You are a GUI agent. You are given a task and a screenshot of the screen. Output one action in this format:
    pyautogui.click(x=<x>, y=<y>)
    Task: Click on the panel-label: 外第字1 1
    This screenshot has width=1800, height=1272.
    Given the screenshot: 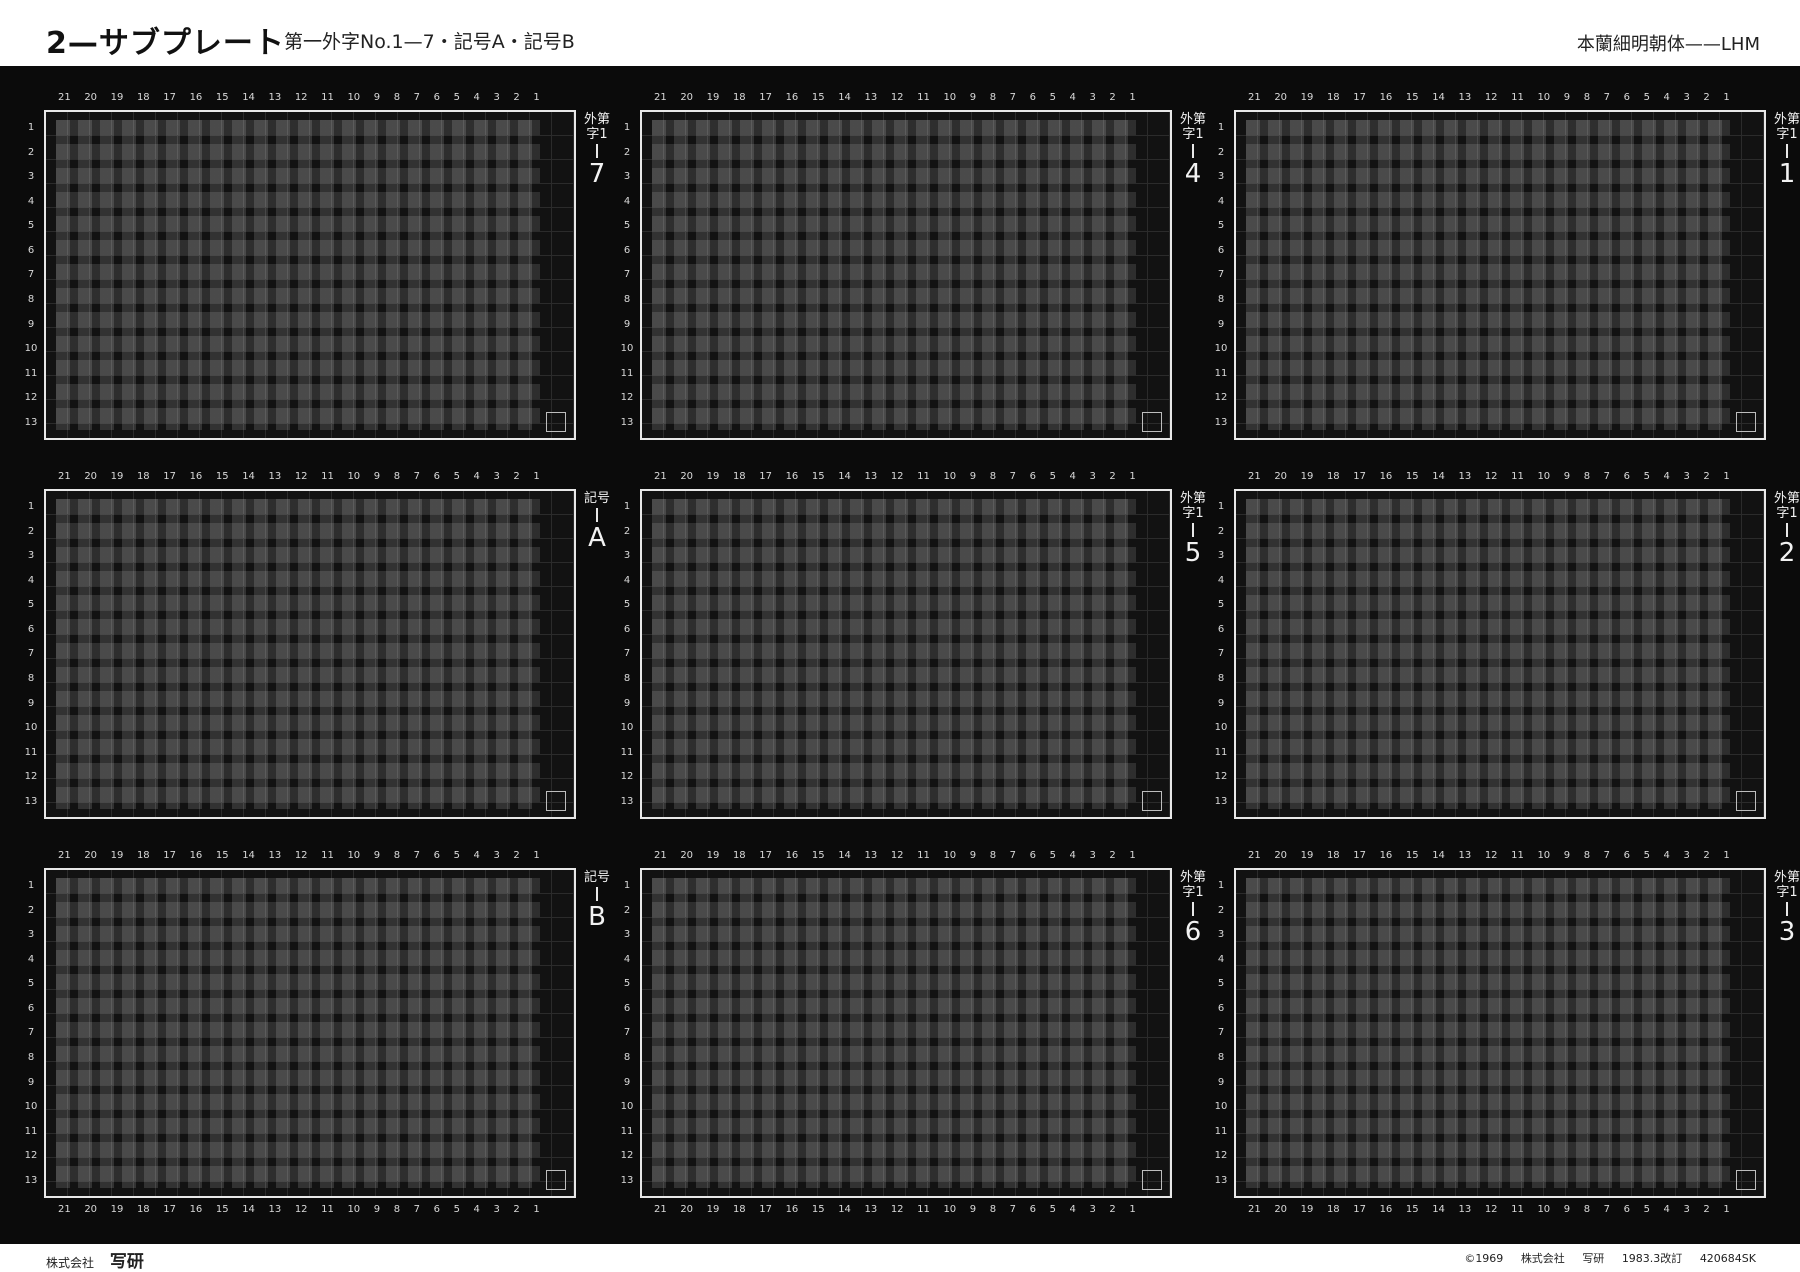 What is the action you would take?
    pyautogui.click(x=1785, y=150)
    